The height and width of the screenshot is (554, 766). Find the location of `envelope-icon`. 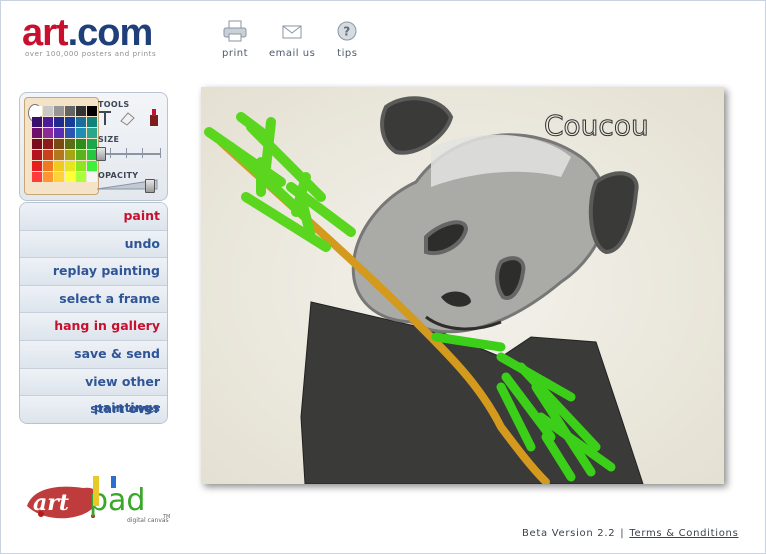

envelope-icon is located at coordinates (292, 32).